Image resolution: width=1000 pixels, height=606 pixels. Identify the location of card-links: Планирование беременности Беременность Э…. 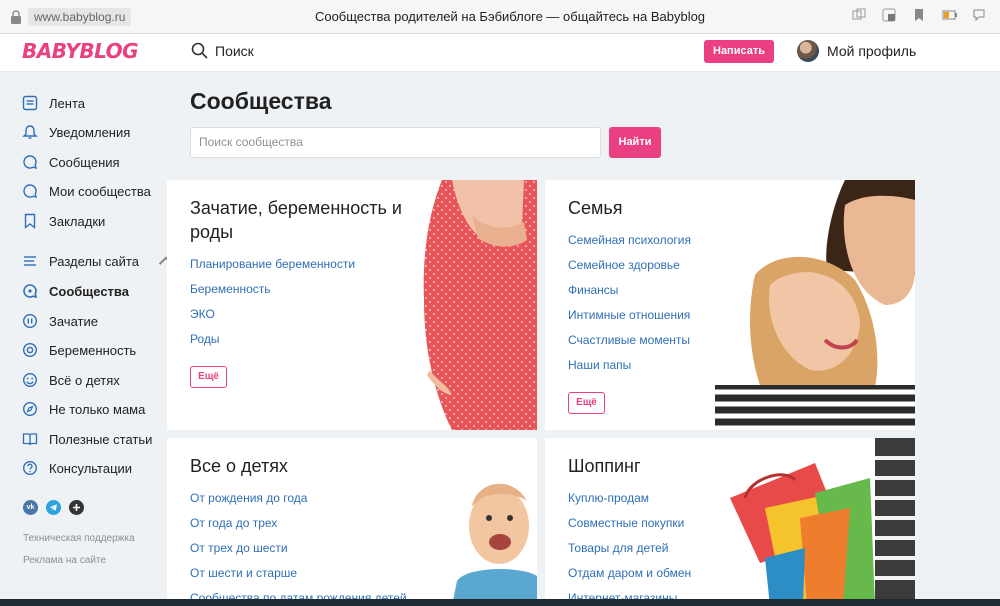
(272, 307).